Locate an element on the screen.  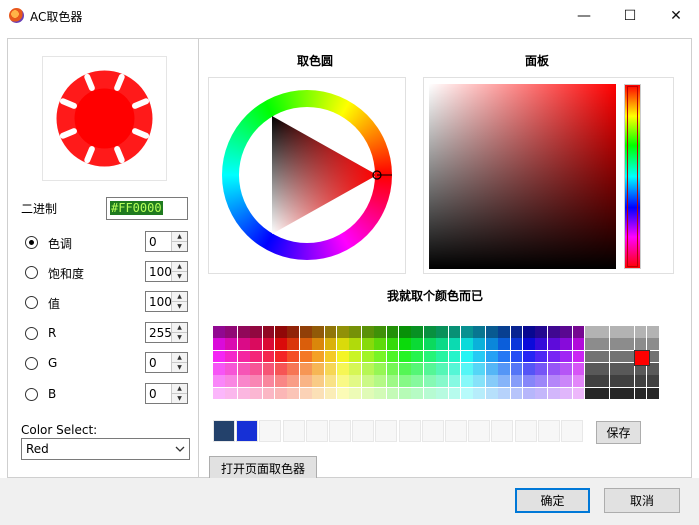
cancel-button: 取消 is located at coordinates (642, 500).